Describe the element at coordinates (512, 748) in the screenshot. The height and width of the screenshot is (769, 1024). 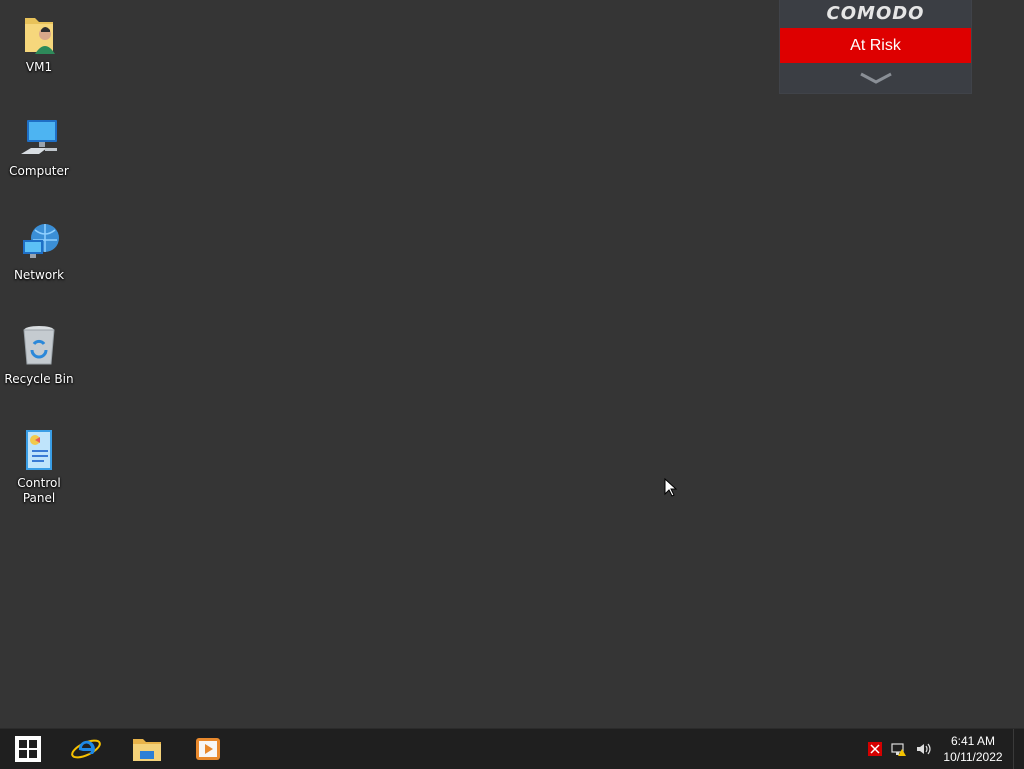
I see `taskbar: 6:41 AM 10/11/2022` at that location.